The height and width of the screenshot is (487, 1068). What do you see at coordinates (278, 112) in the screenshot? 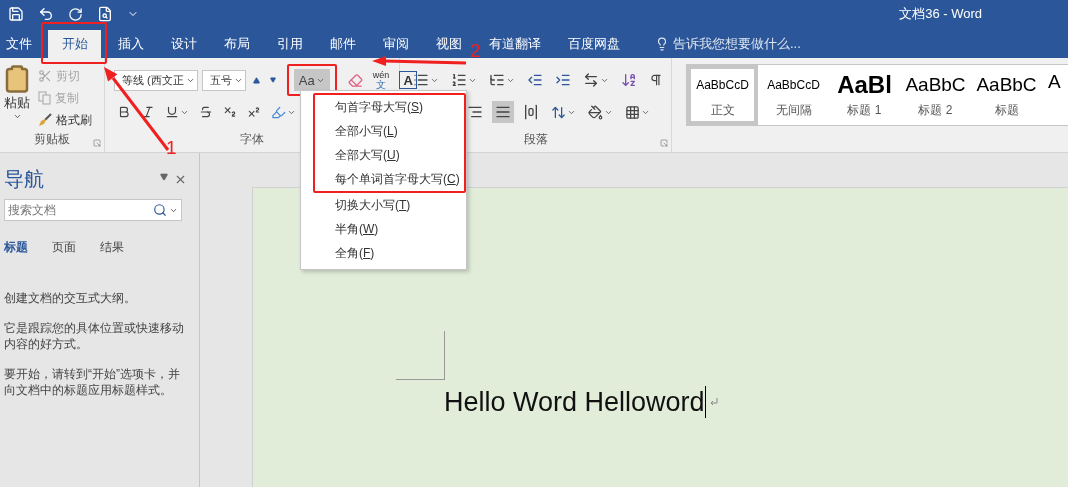
I see `highlighter-icon` at bounding box center [278, 112].